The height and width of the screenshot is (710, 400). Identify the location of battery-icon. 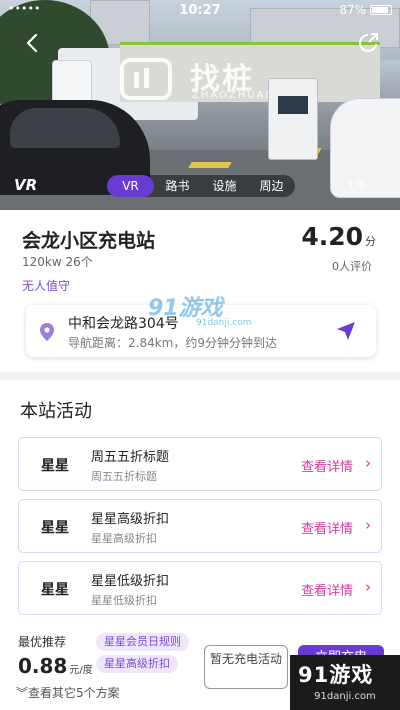
(381, 10).